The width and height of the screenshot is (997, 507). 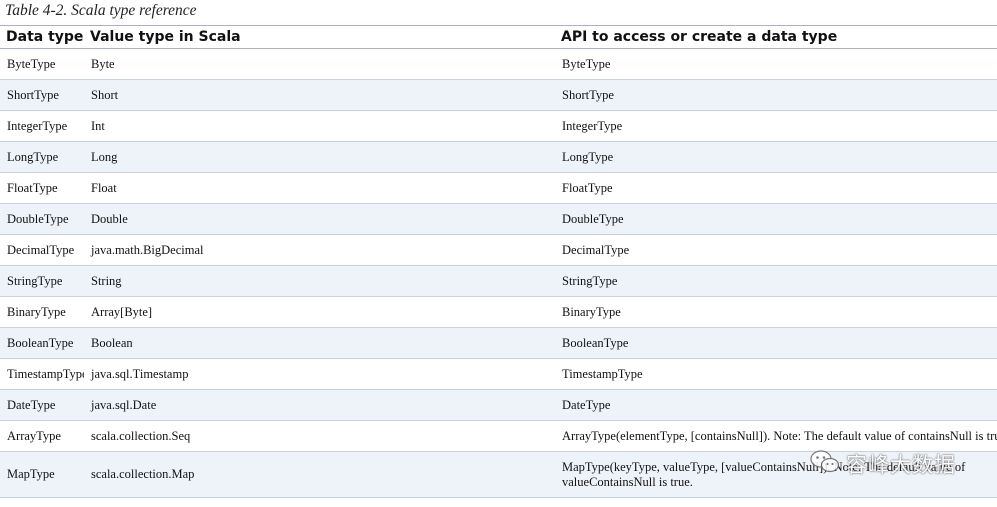 I want to click on cell-value-type: Boolean, so click(x=112, y=342).